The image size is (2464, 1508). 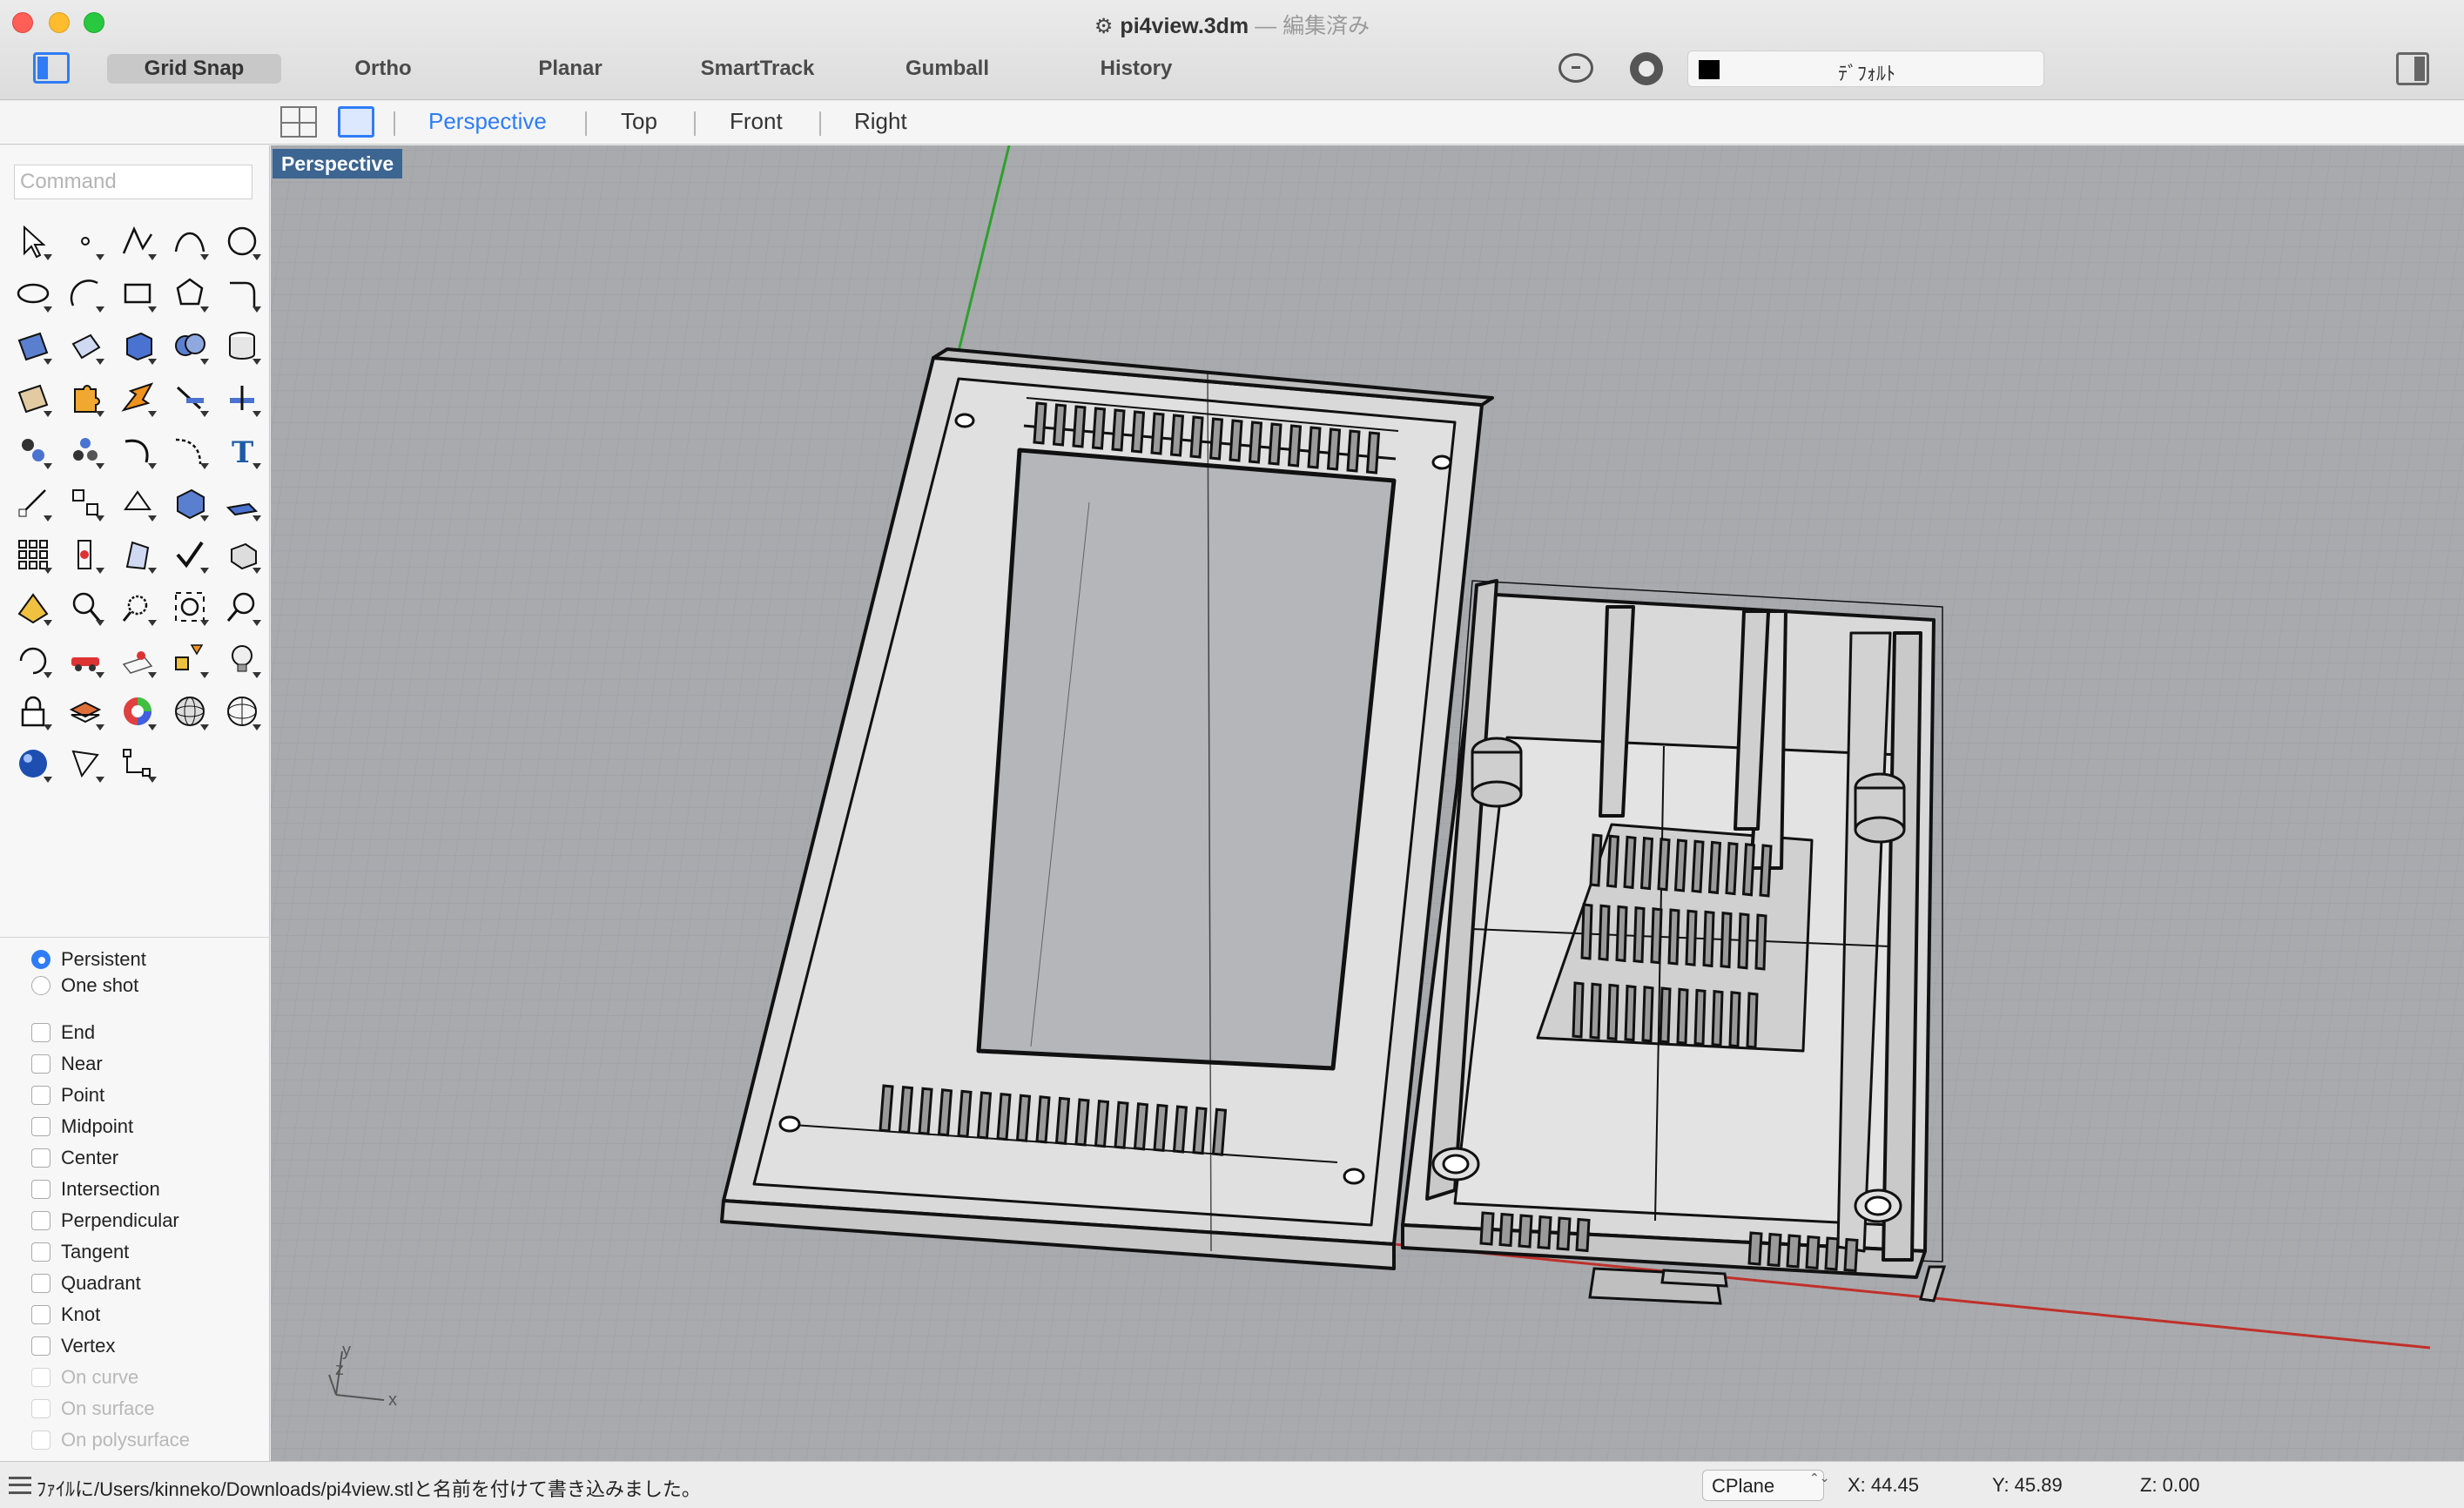 What do you see at coordinates (84, 986) in the screenshot?
I see `osnap-one-shot-option: One shot` at bounding box center [84, 986].